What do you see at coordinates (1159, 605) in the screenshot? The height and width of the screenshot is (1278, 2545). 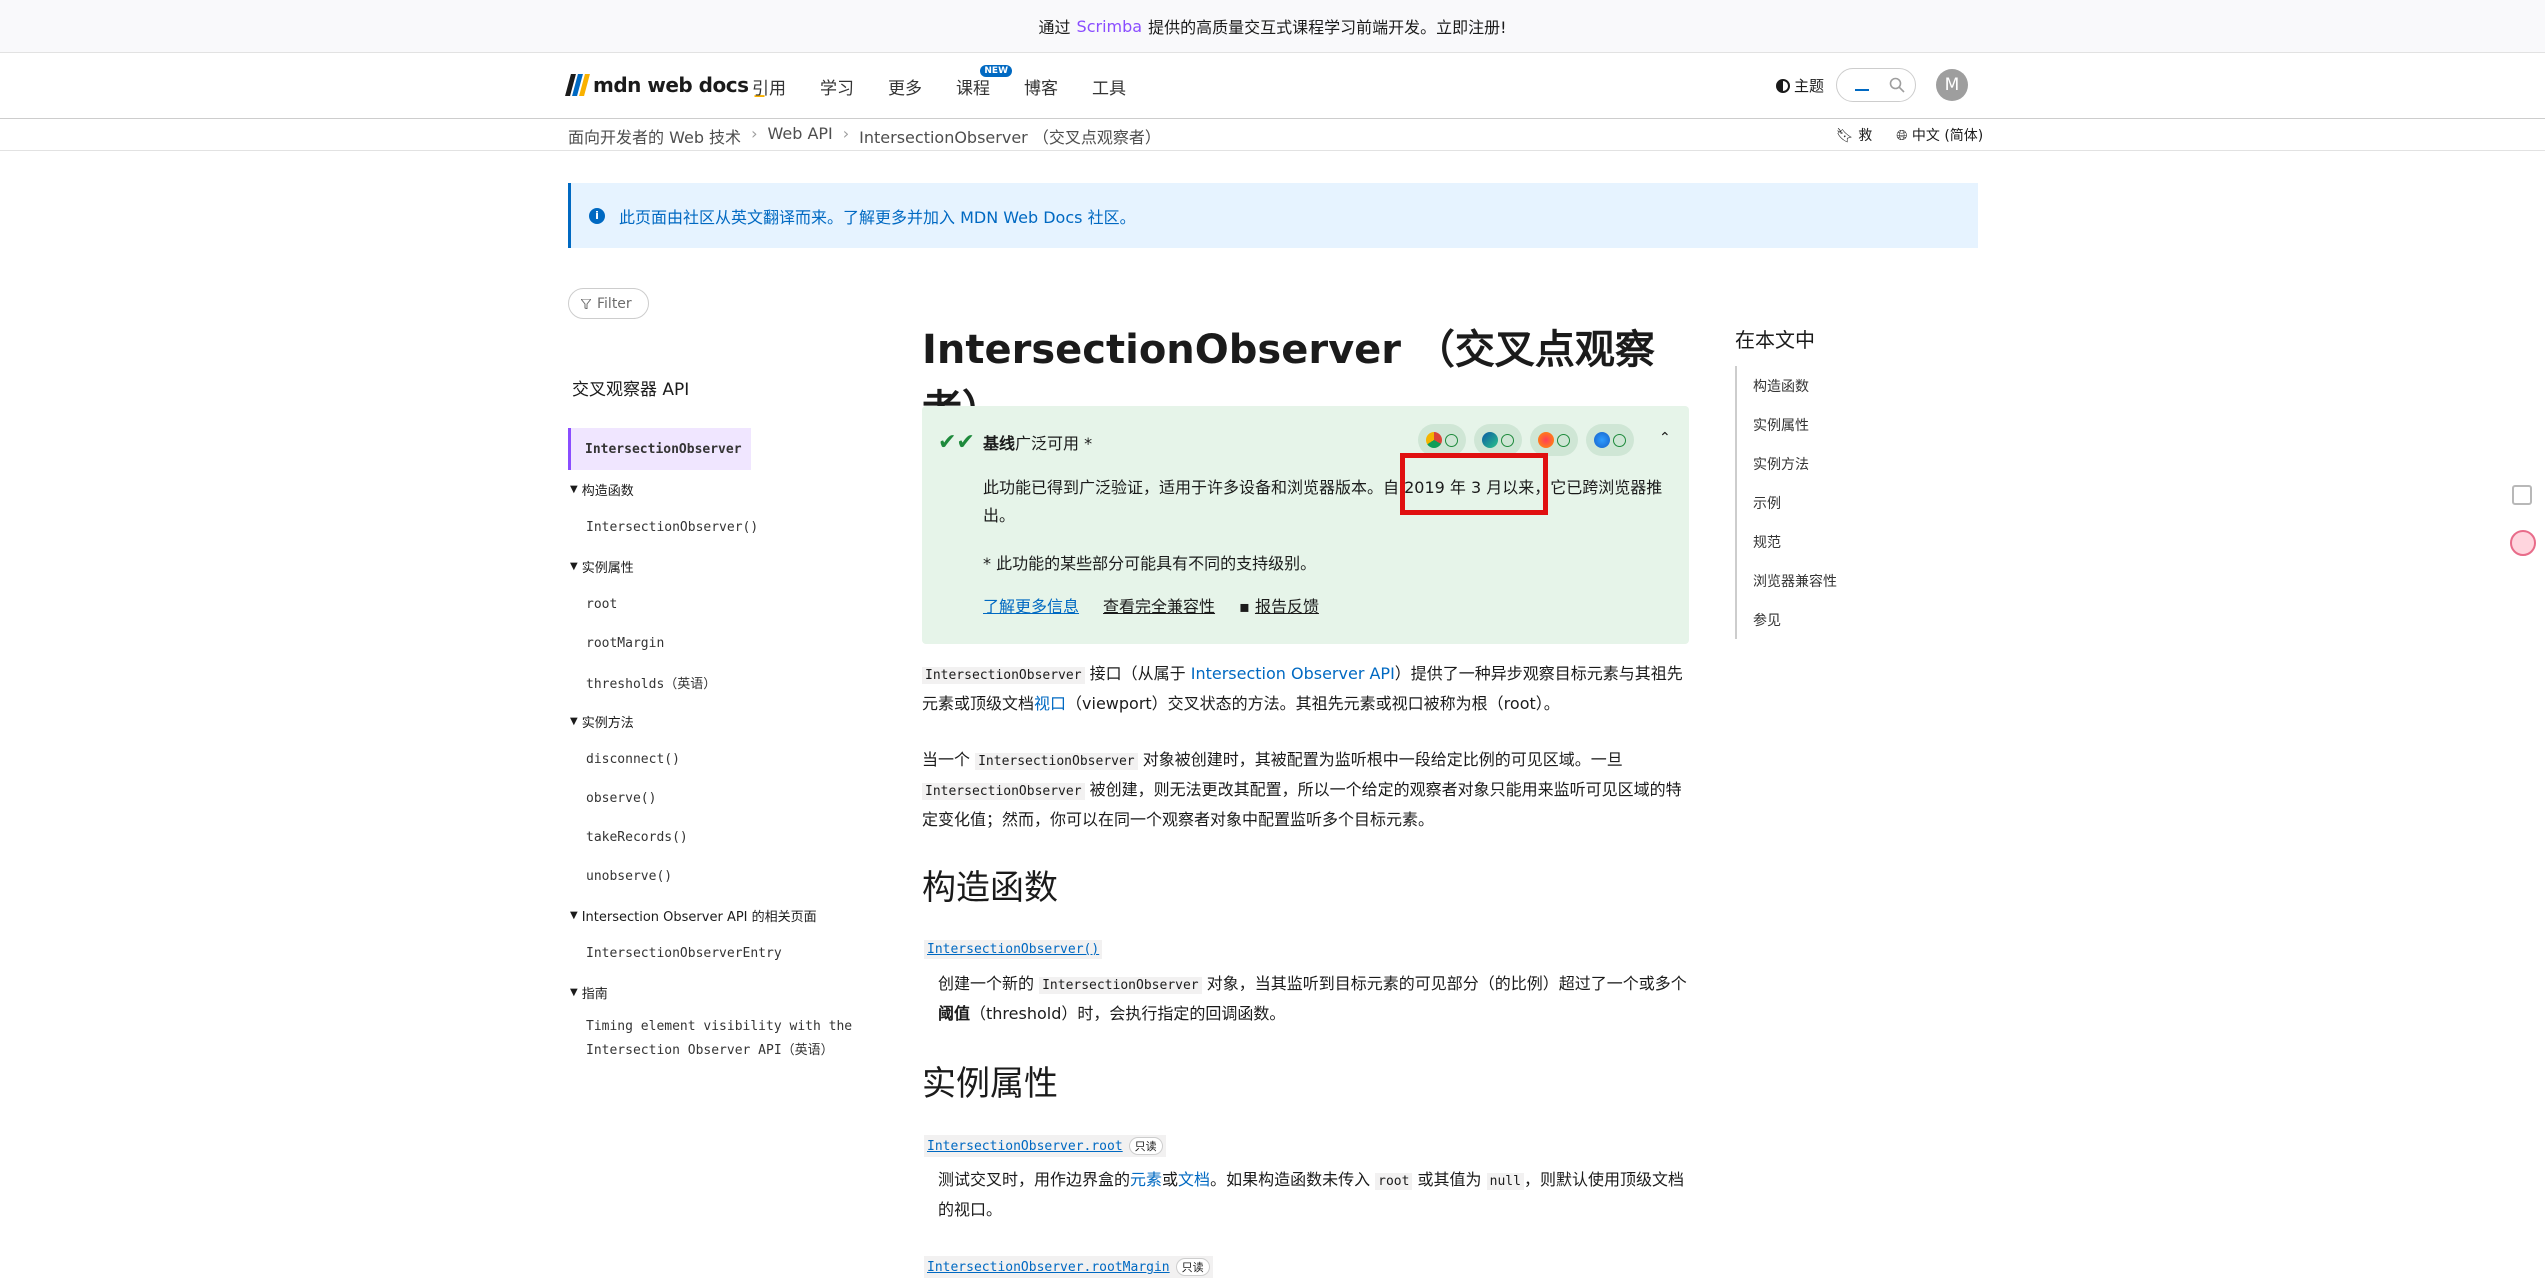 I see `compat-link: 查看完全兼容性` at bounding box center [1159, 605].